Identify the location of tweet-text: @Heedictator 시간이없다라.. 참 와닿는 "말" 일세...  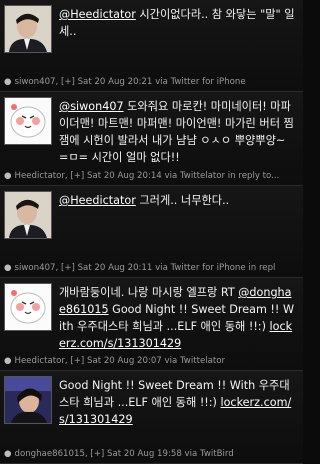
(177, 23).